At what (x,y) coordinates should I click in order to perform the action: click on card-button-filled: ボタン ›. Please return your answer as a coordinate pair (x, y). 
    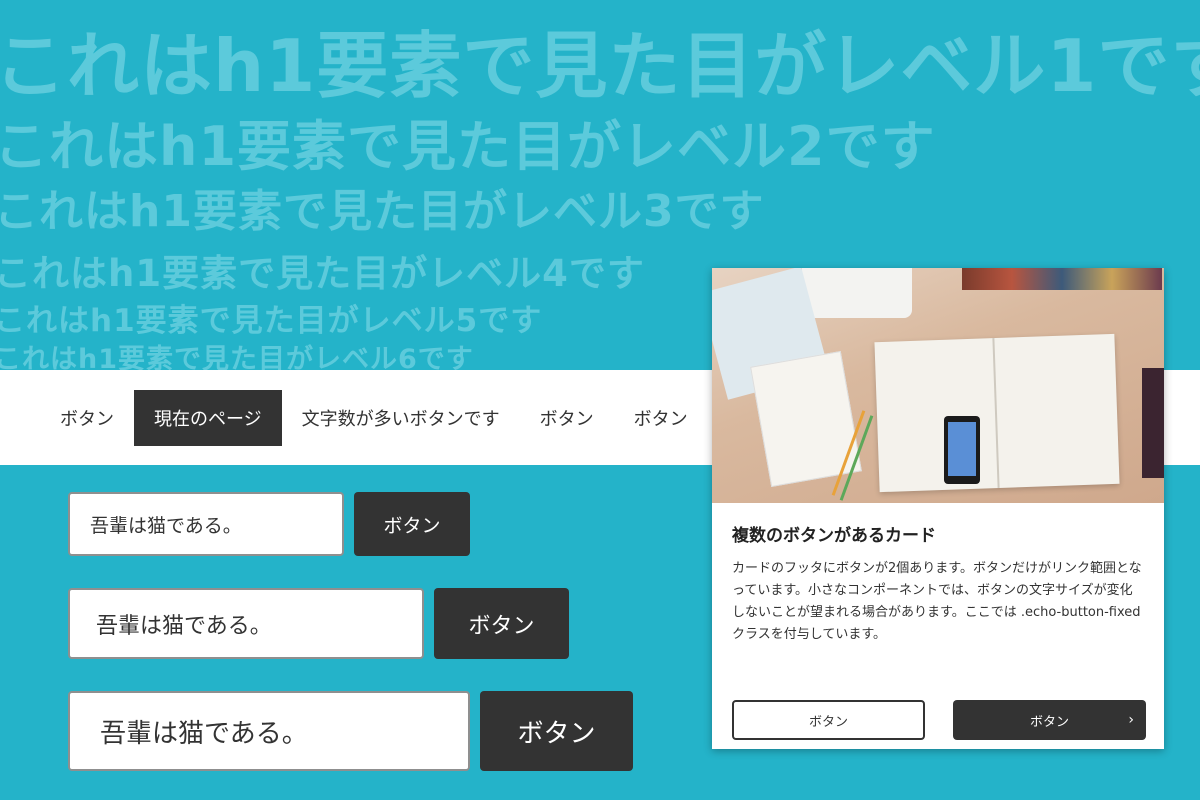
    Looking at the image, I should click on (1049, 720).